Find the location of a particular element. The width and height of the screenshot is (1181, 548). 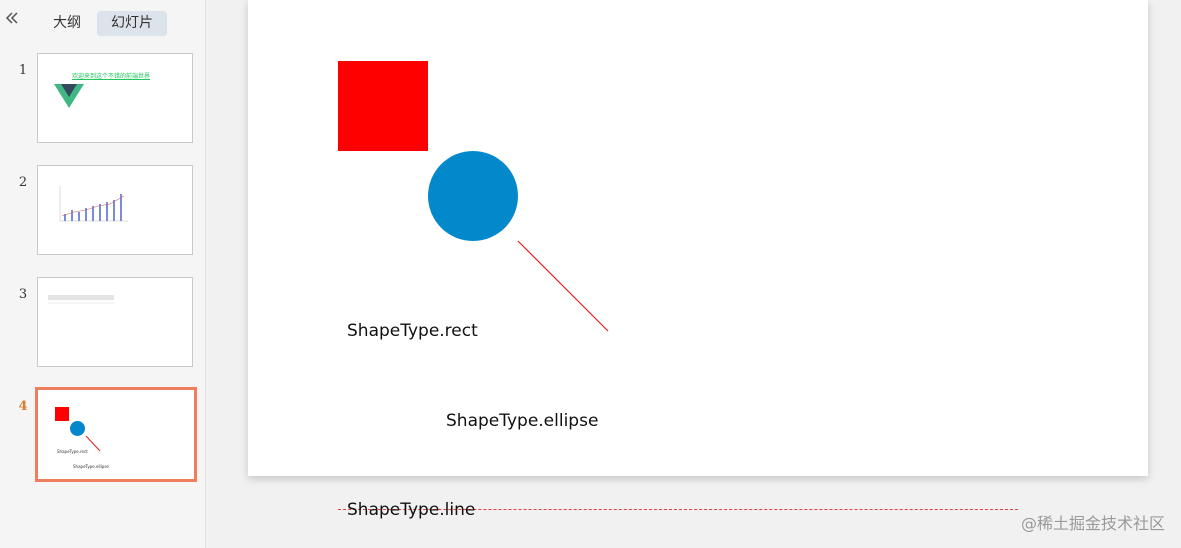

mini-rect-label: ShapeType.rect is located at coordinates (72, 451).